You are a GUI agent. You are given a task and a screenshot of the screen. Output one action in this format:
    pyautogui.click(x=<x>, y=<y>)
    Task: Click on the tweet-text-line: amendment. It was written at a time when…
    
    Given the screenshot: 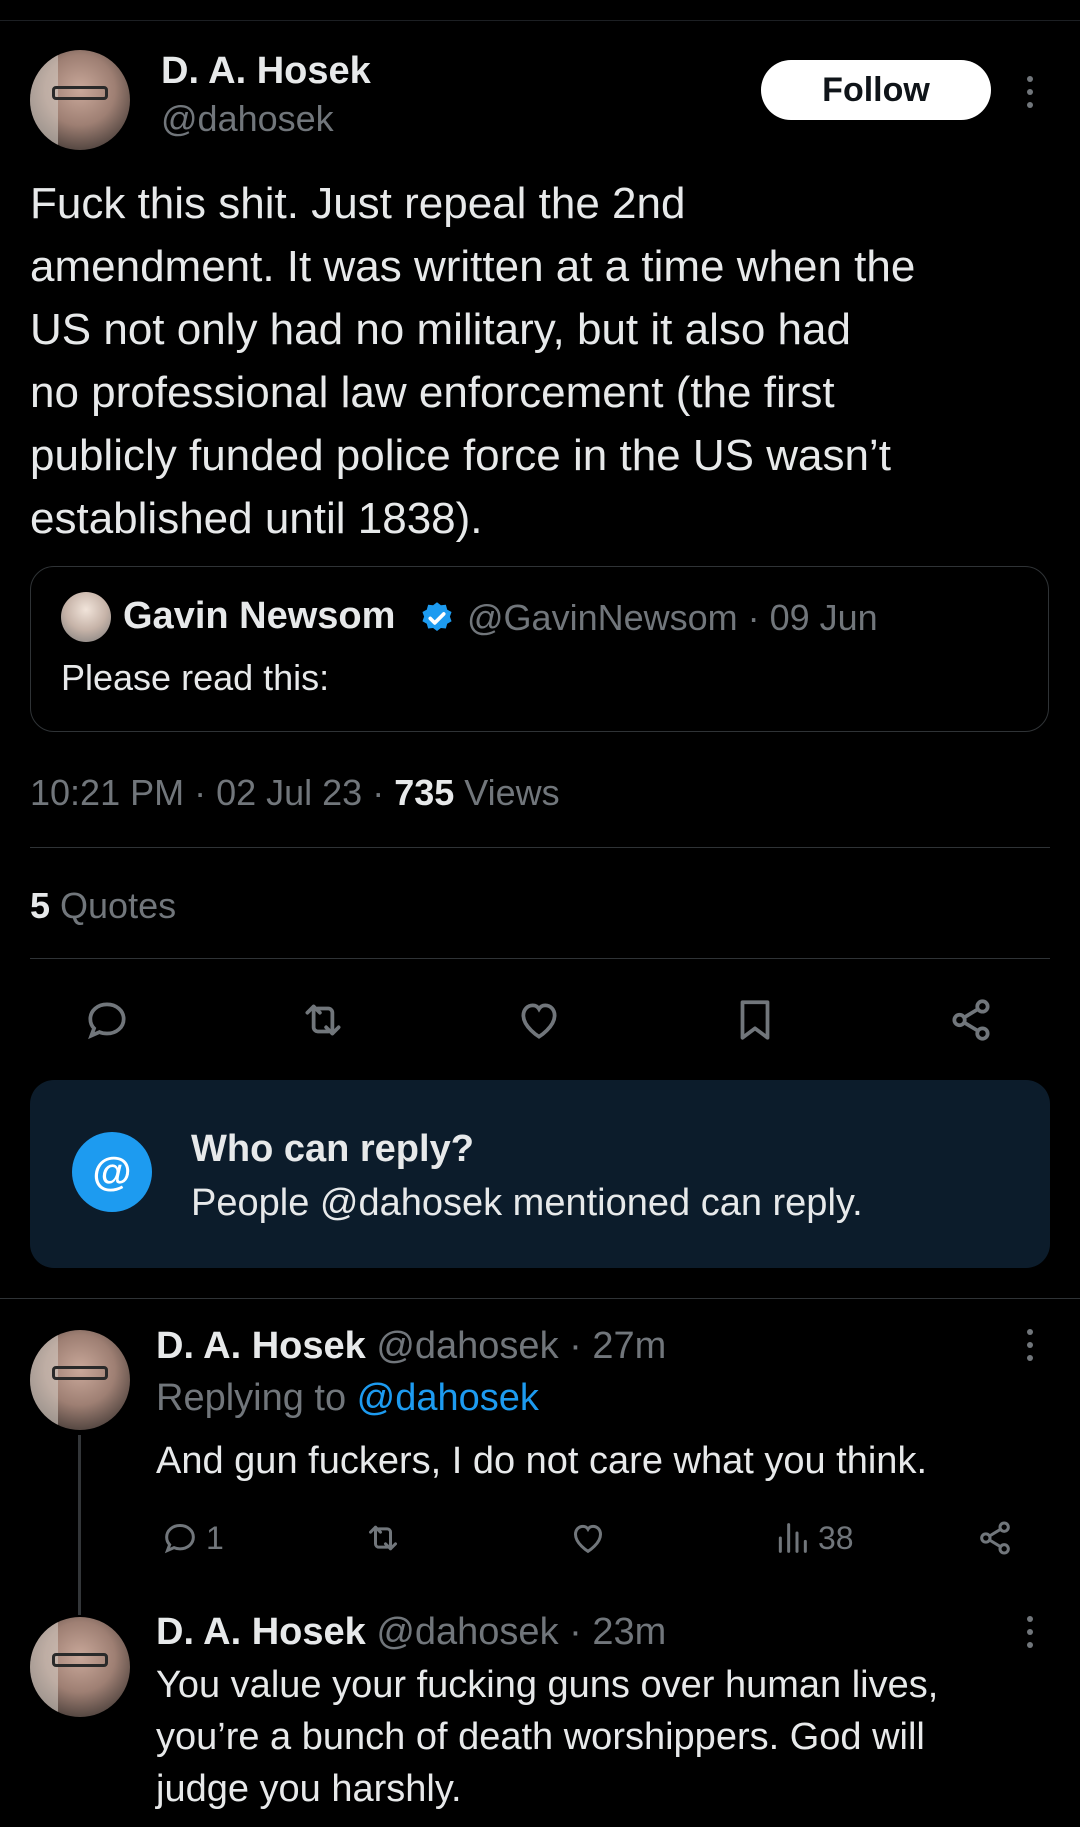 What is the action you would take?
    pyautogui.click(x=473, y=266)
    